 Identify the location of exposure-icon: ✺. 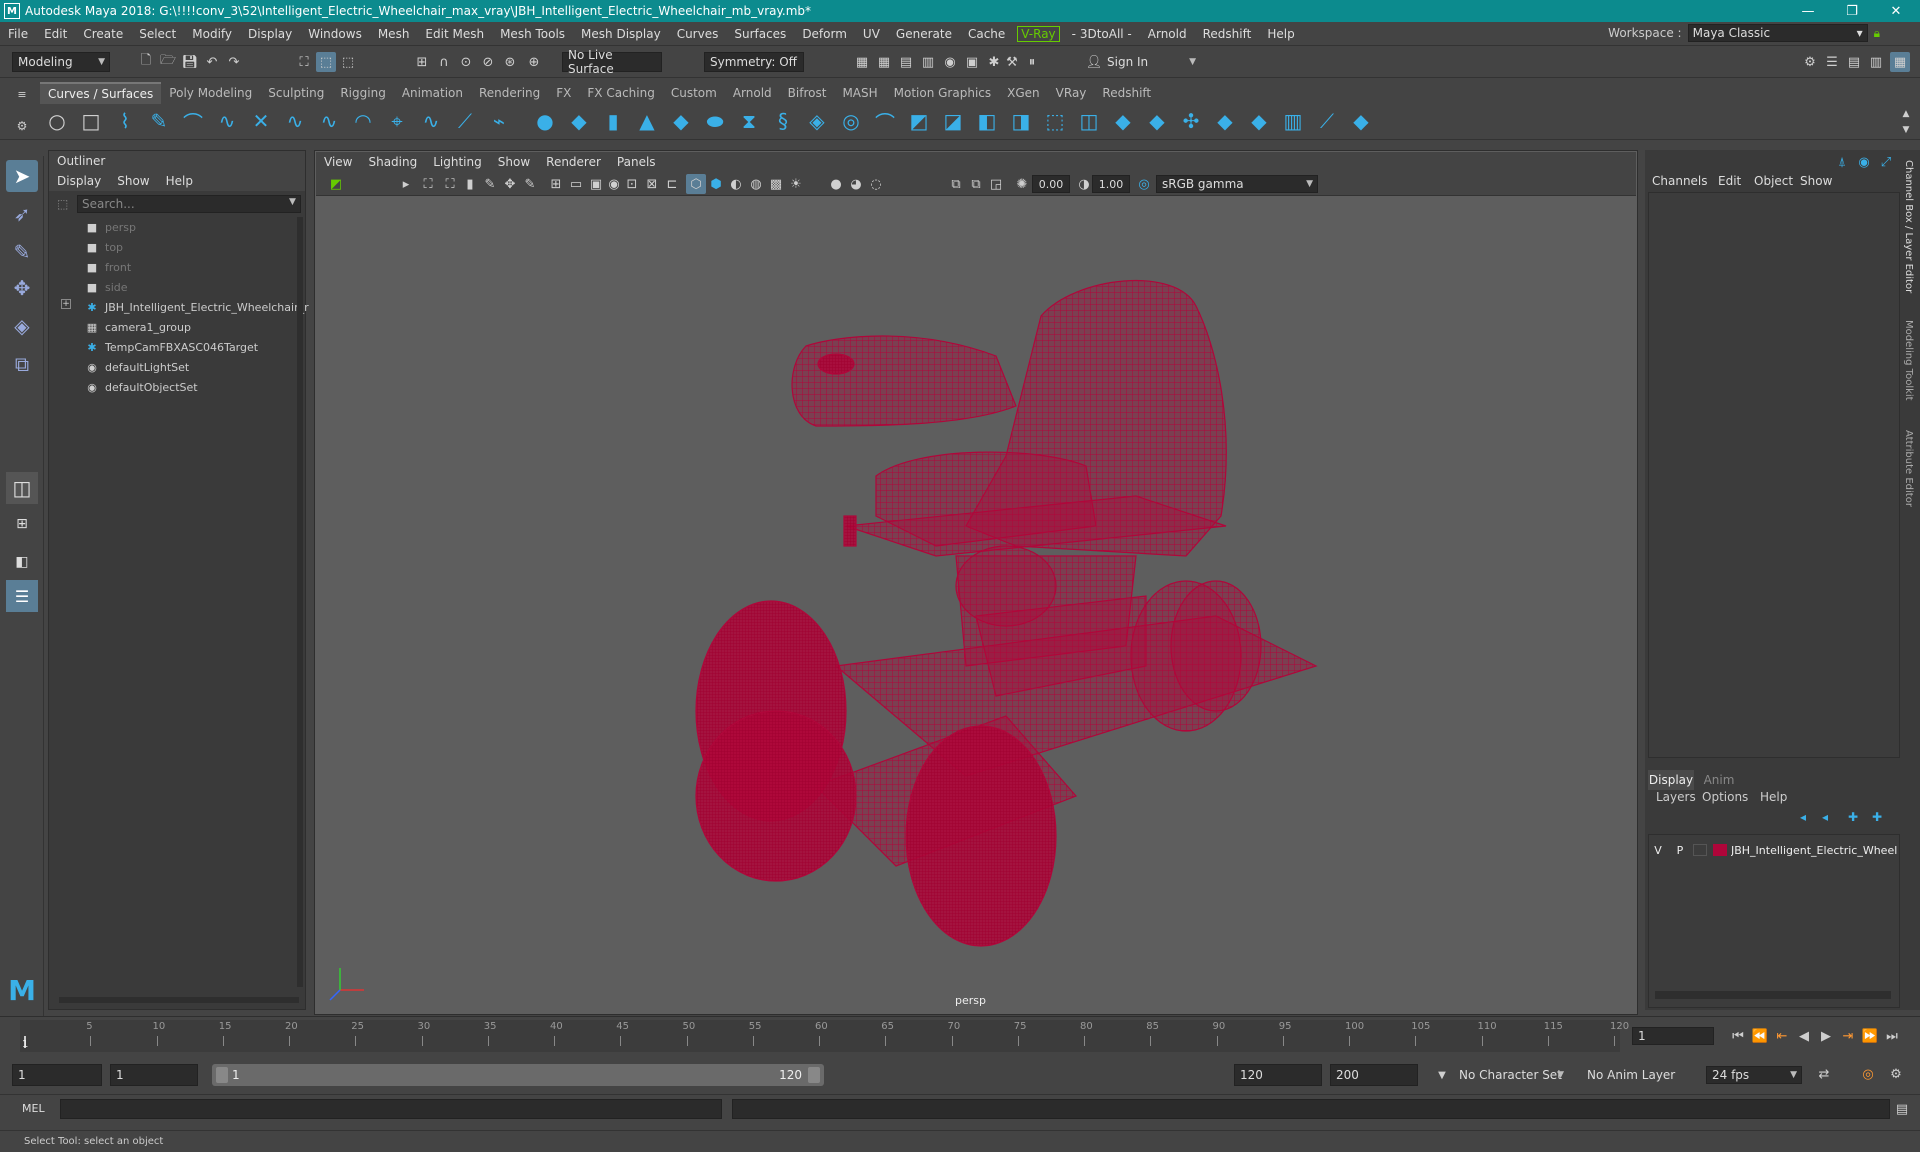
(1022, 184).